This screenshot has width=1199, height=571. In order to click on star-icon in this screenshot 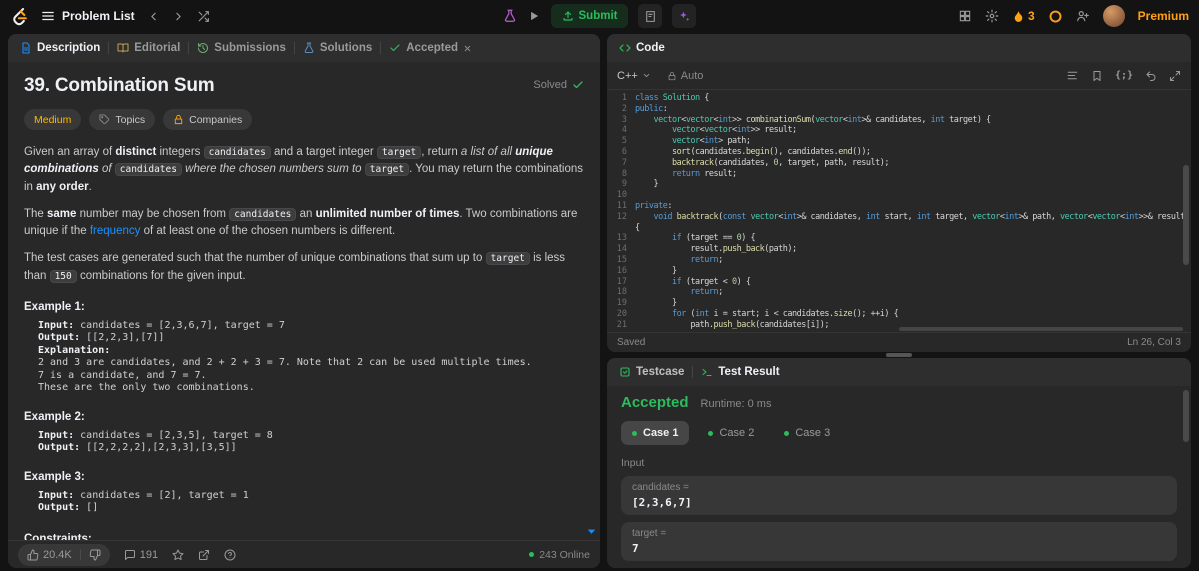, I will do `click(178, 554)`.